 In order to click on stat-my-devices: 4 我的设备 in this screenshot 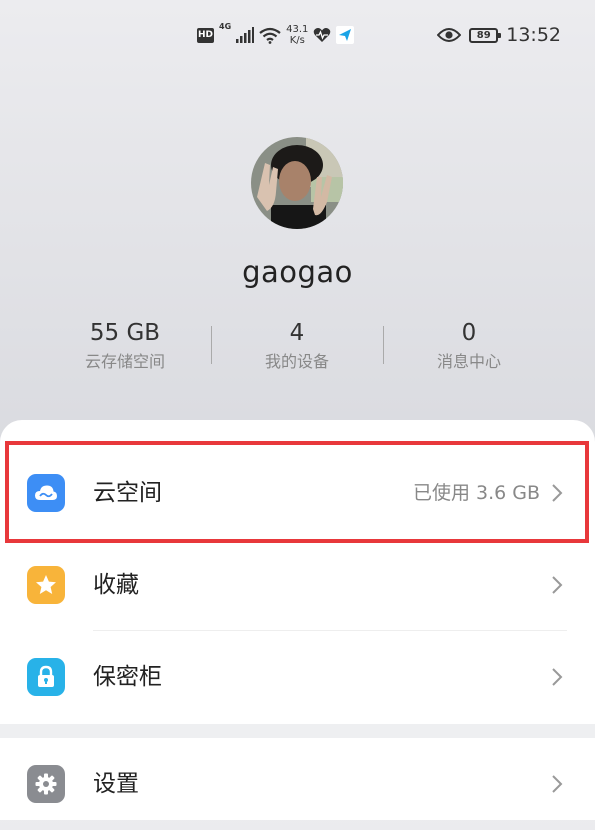, I will do `click(297, 347)`.